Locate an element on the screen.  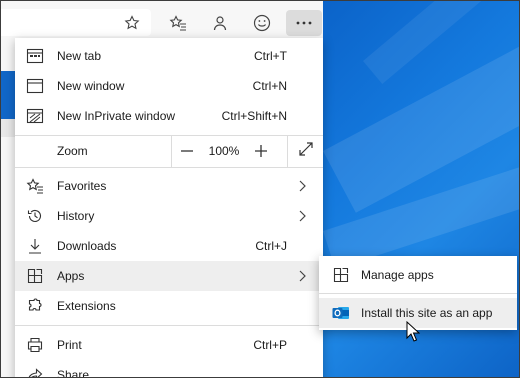
menu-item-new-inprivate-window: New InPrivate window Ctrl+Shift+N is located at coordinates (169, 116).